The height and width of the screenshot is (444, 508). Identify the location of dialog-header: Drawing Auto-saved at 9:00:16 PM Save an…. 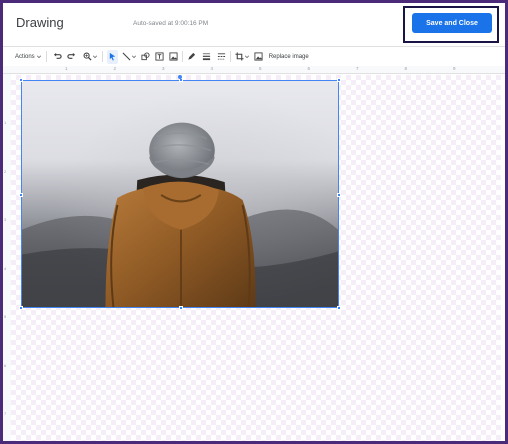
(254, 23).